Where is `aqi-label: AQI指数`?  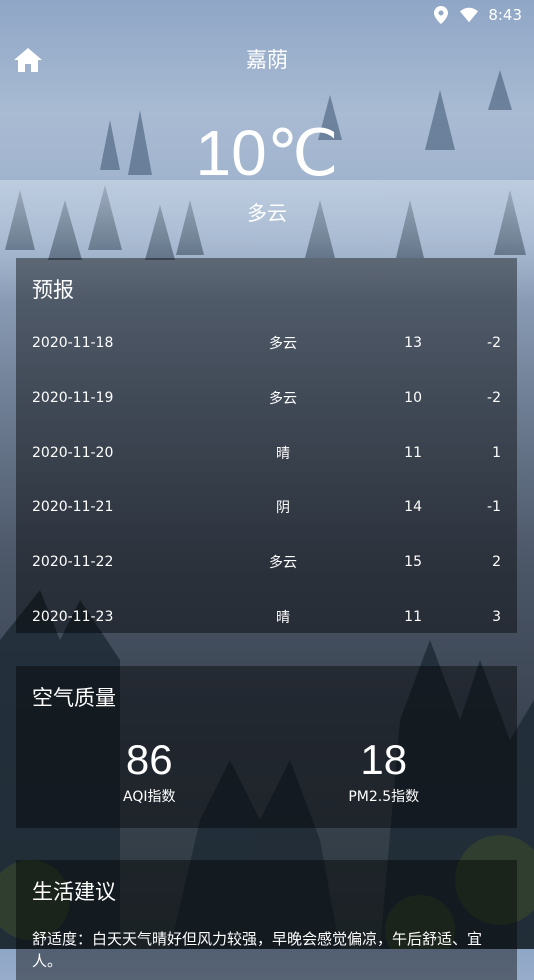
aqi-label: AQI指数 is located at coordinates (149, 797).